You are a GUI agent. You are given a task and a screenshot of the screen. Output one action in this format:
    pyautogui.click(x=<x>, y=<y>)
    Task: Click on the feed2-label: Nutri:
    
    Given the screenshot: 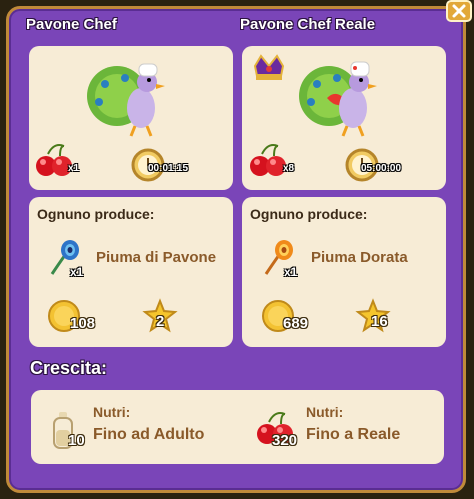 What is the action you would take?
    pyautogui.click(x=325, y=412)
    